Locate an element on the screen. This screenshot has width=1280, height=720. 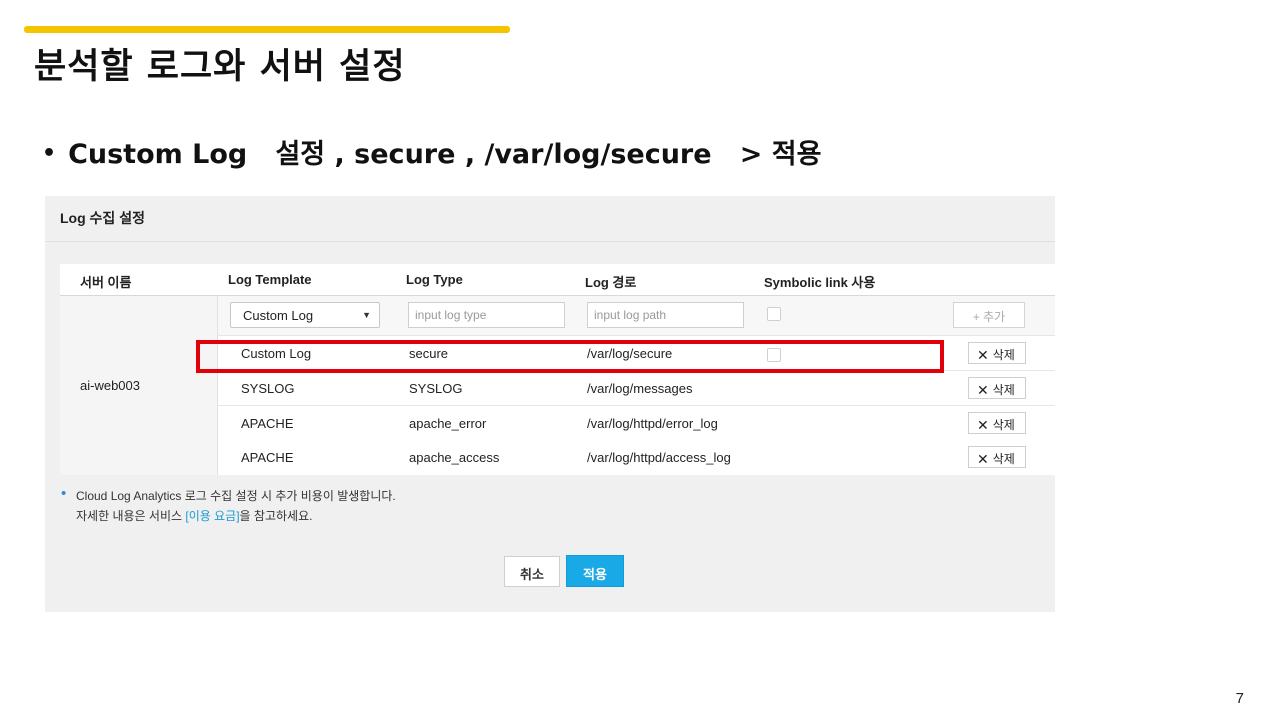
page-number: 7 is located at coordinates (1239, 698).